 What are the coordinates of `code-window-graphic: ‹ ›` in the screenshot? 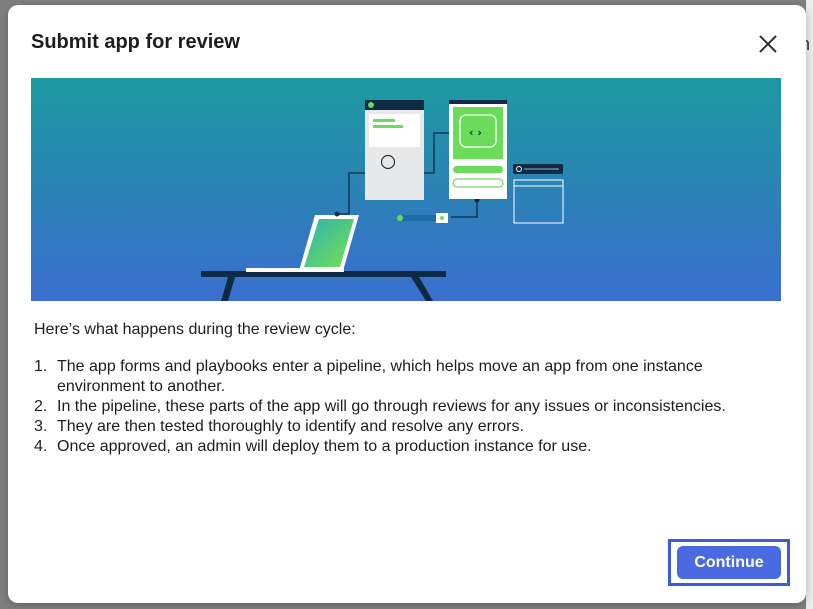 It's located at (478, 149).